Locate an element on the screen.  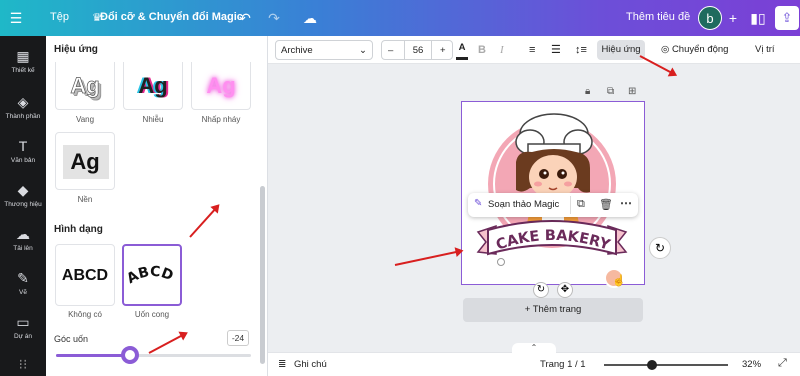
rail-item-projects: ▭ Dự án is located at coordinates (23, 327).